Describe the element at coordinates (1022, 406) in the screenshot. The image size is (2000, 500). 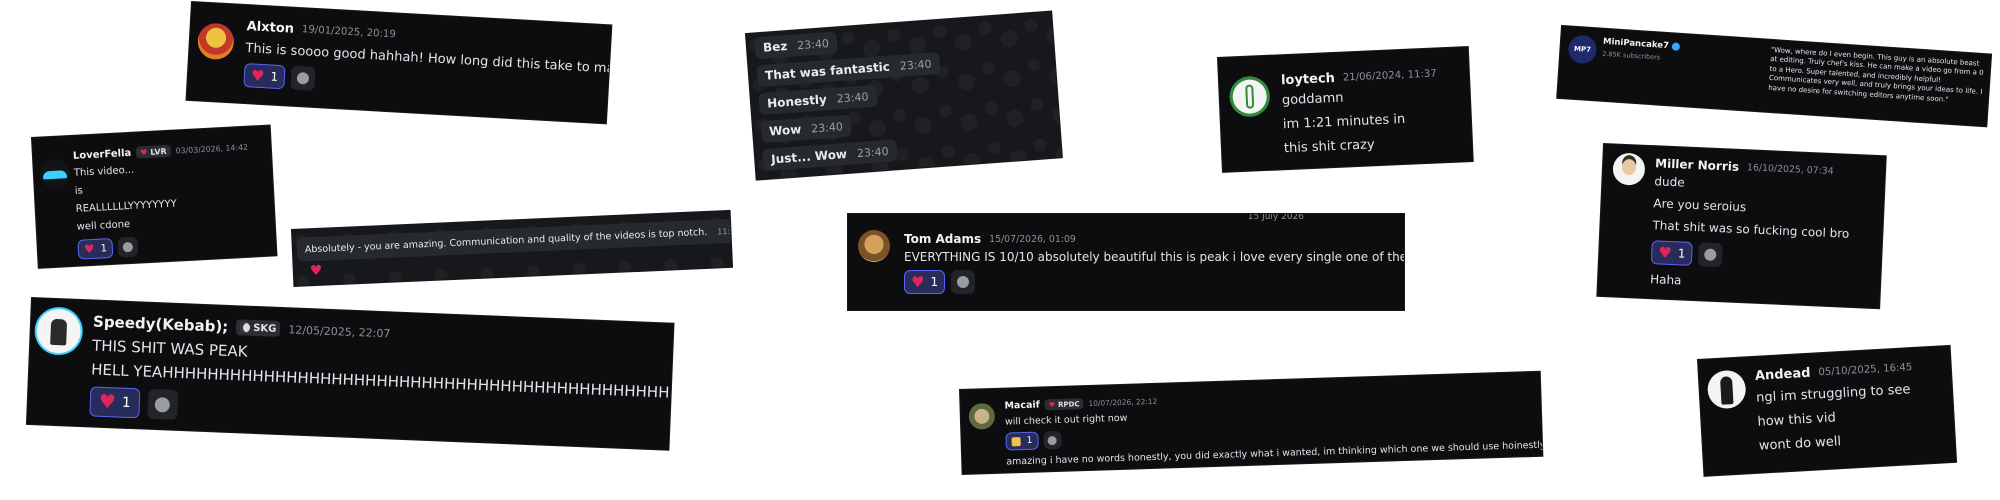
I see `username: Macaif` at that location.